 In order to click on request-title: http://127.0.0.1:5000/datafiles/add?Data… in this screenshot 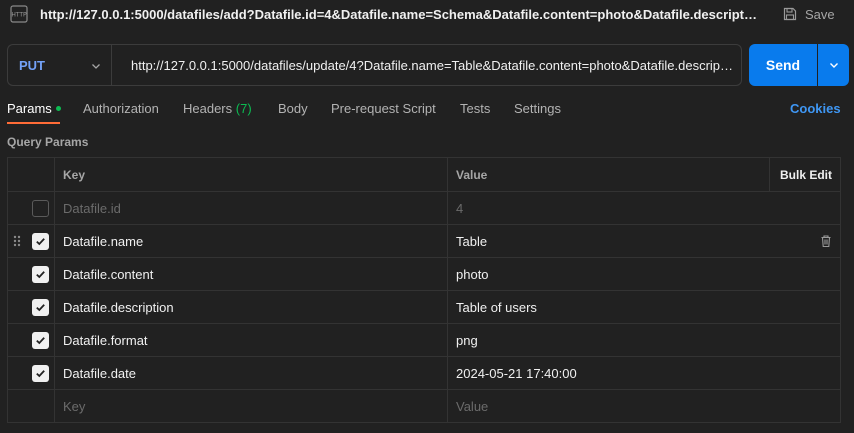, I will do `click(400, 14)`.